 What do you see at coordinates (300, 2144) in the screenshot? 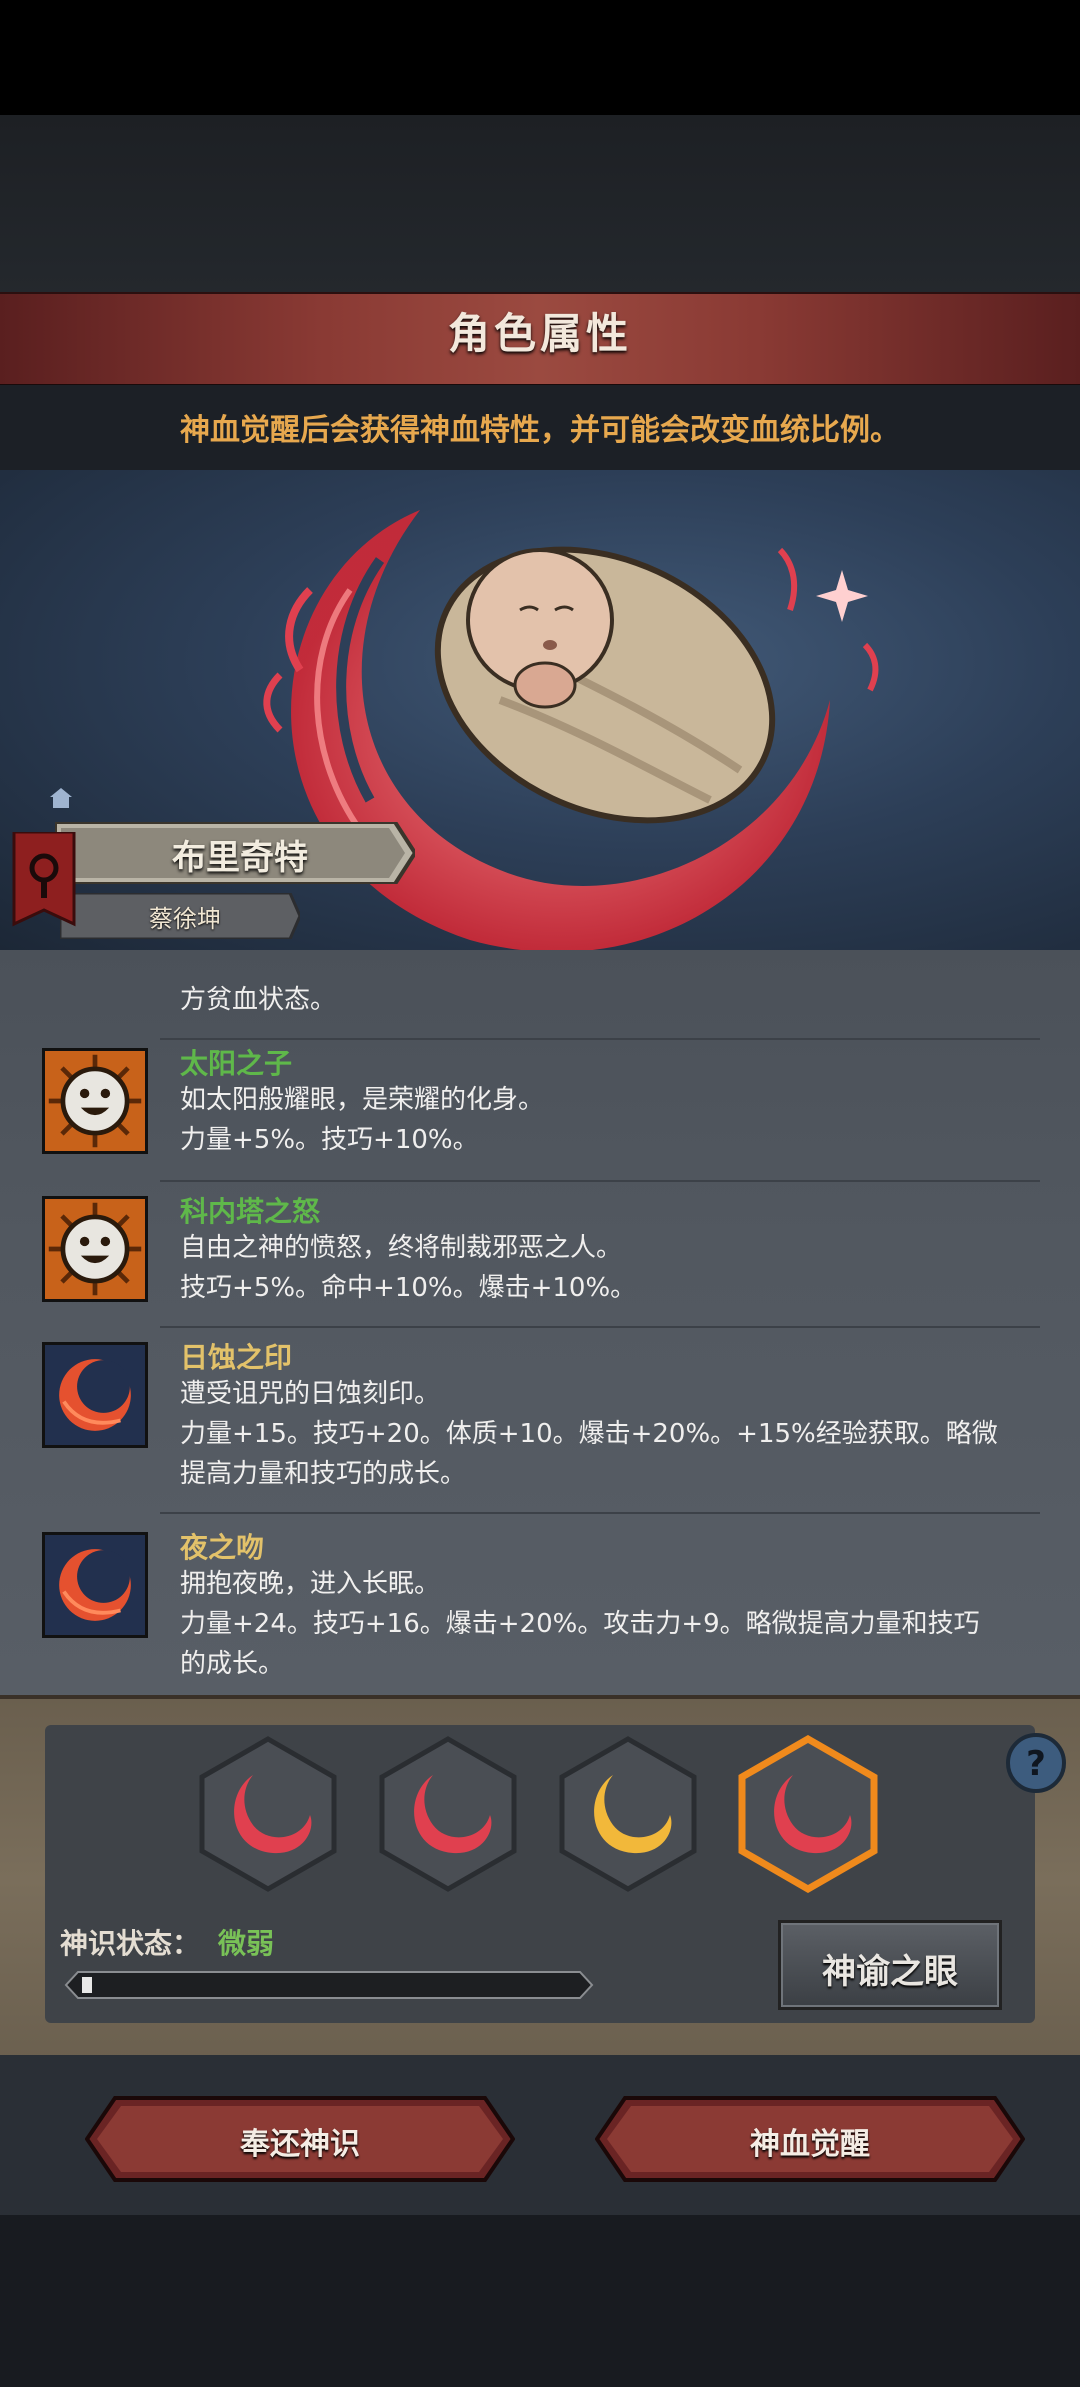
I see `return-divine-label: 奉还神识` at bounding box center [300, 2144].